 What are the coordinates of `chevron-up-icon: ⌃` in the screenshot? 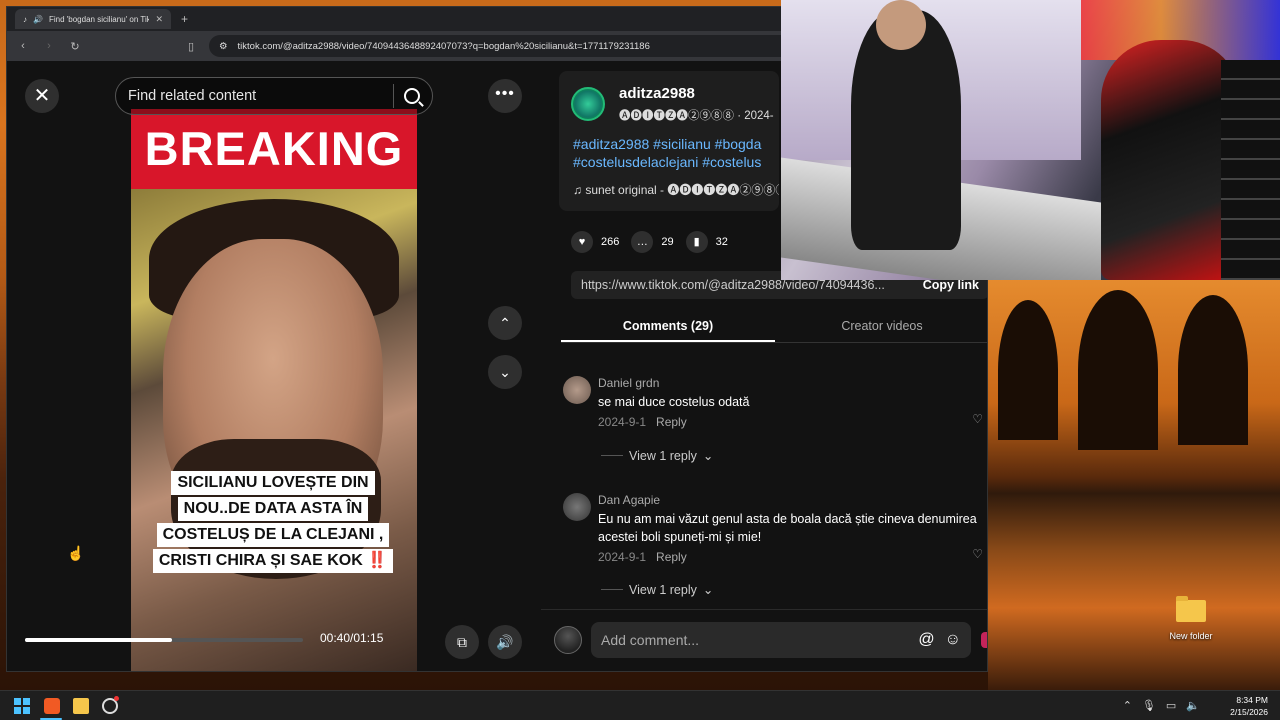 It's located at (1127, 705).